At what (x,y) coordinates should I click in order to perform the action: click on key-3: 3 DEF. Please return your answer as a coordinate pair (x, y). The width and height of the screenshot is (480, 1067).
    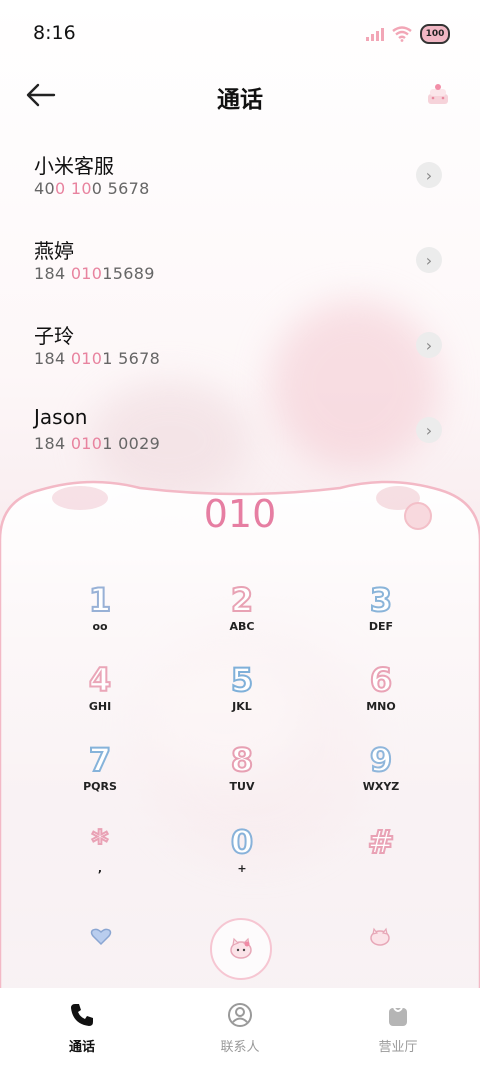
    Looking at the image, I should click on (381, 619).